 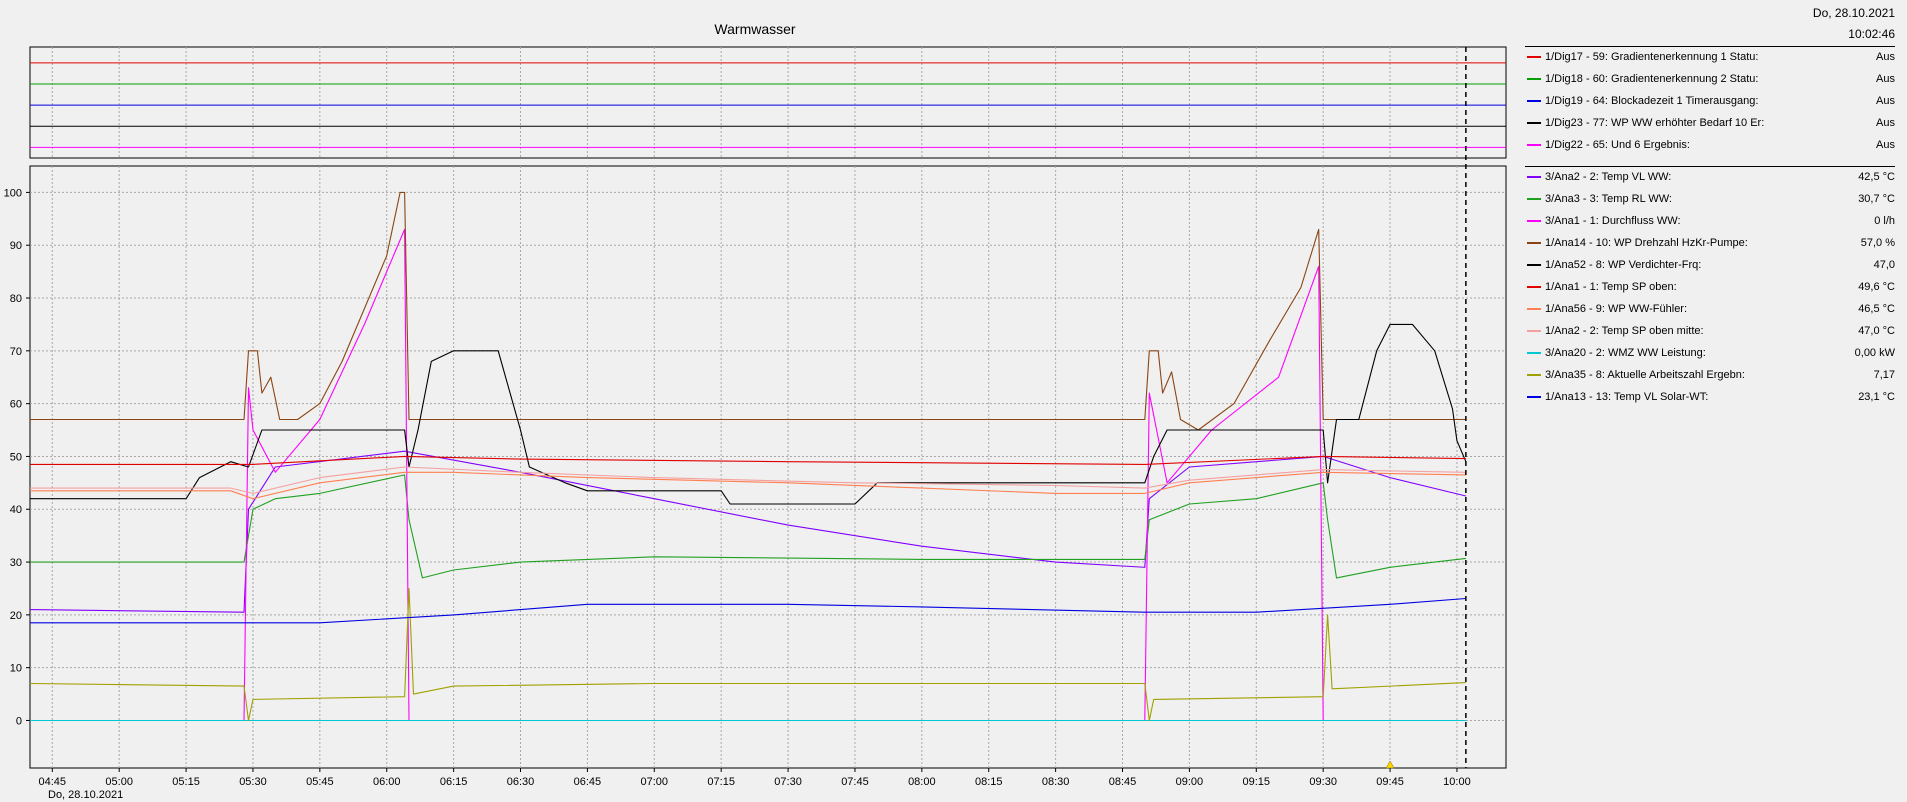 I want to click on x-tick-label: 06:30, so click(x=521, y=782).